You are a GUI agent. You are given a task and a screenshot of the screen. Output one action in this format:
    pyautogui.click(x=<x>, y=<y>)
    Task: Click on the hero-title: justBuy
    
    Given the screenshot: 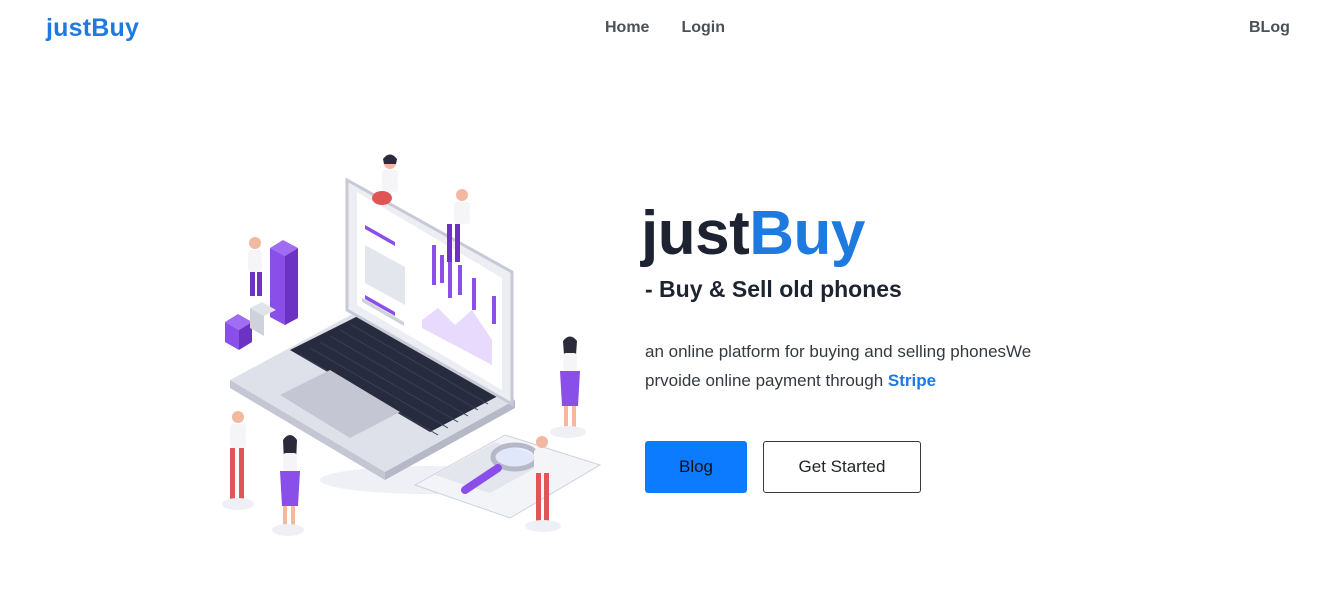 What is the action you would take?
    pyautogui.click(x=753, y=234)
    